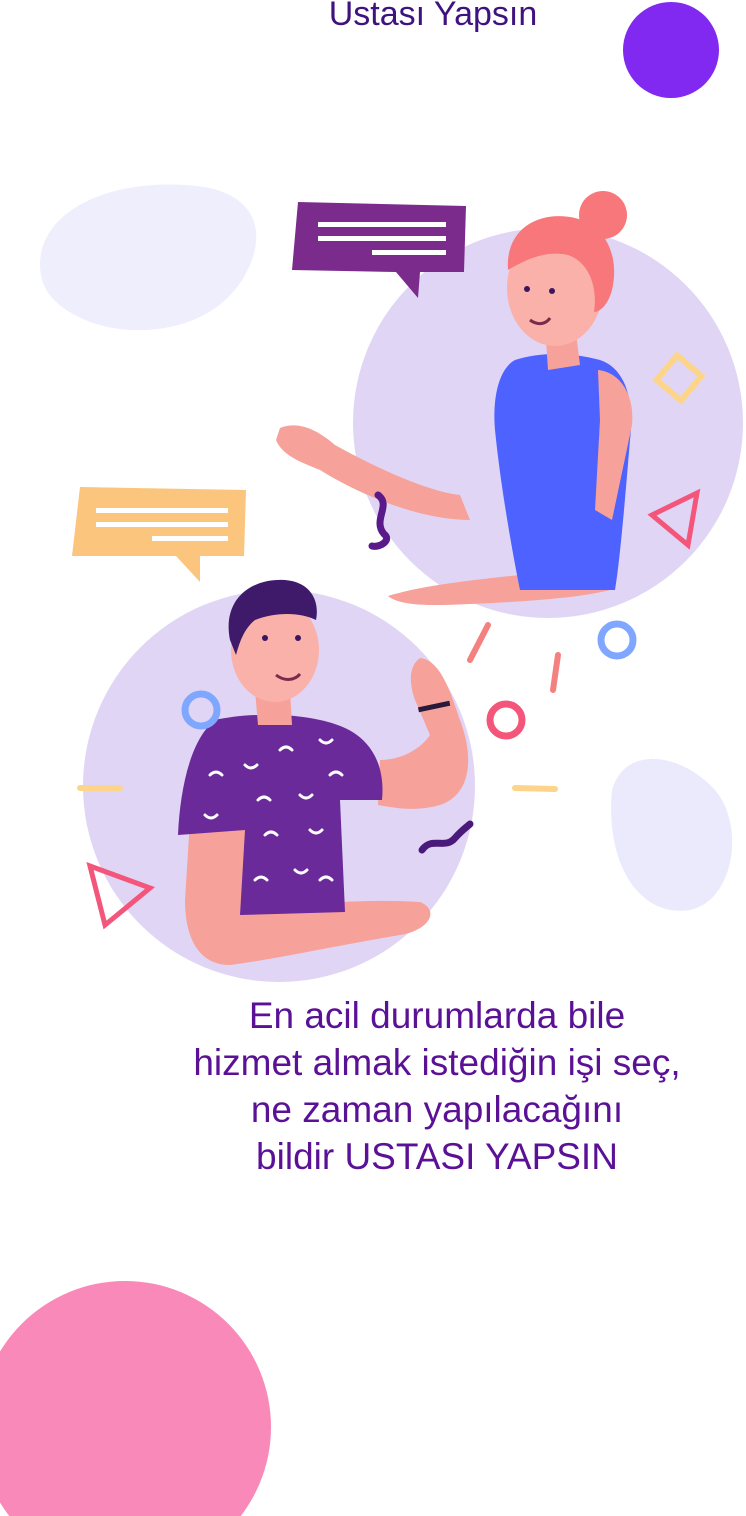 Image resolution: width=746 pixels, height=1516 pixels. Describe the element at coordinates (159, 534) in the screenshot. I see `speech-bubble-yellow` at that location.